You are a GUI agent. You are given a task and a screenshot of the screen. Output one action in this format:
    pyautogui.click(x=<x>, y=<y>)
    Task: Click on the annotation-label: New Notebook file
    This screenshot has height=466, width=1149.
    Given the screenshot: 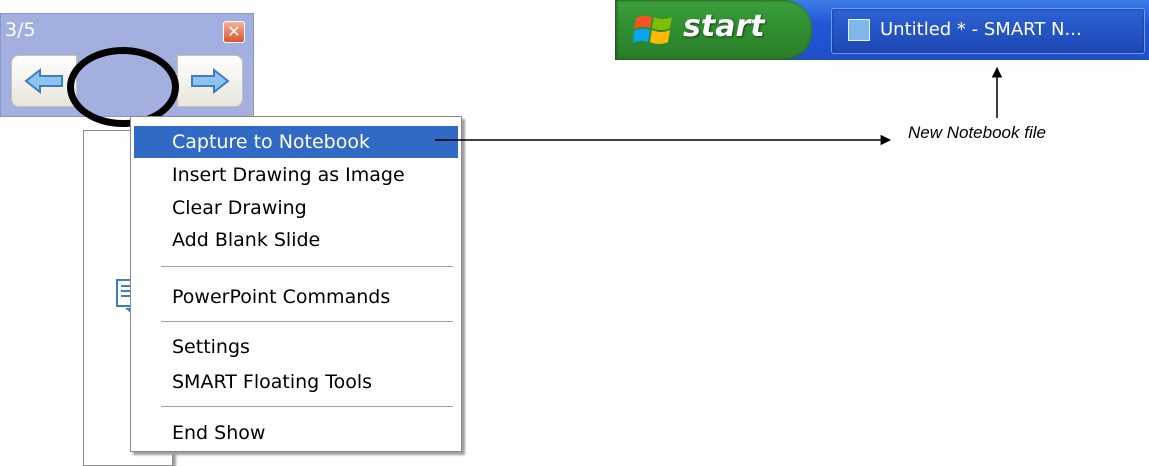 What is the action you would take?
    pyautogui.click(x=977, y=132)
    